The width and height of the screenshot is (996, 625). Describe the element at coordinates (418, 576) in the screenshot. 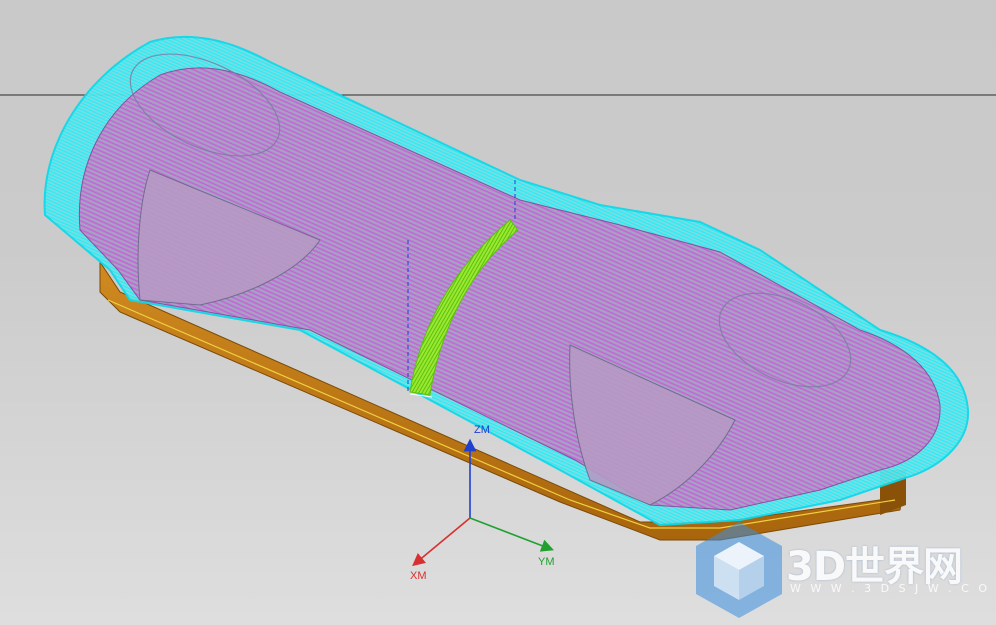

I see `x-axis-label: XM` at that location.